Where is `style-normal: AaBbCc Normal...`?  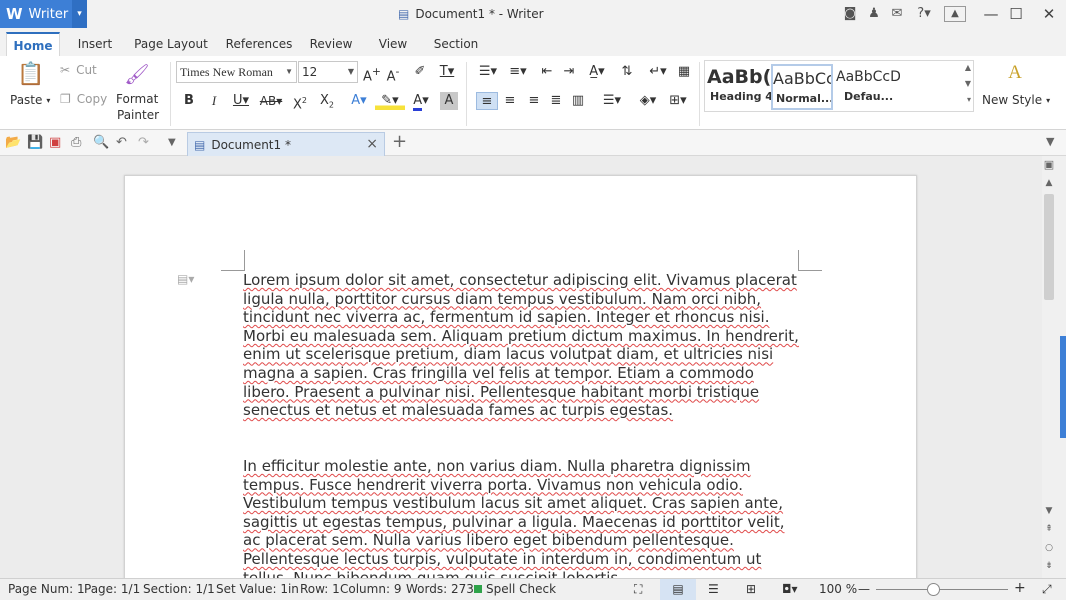 style-normal: AaBbCc Normal... is located at coordinates (802, 87).